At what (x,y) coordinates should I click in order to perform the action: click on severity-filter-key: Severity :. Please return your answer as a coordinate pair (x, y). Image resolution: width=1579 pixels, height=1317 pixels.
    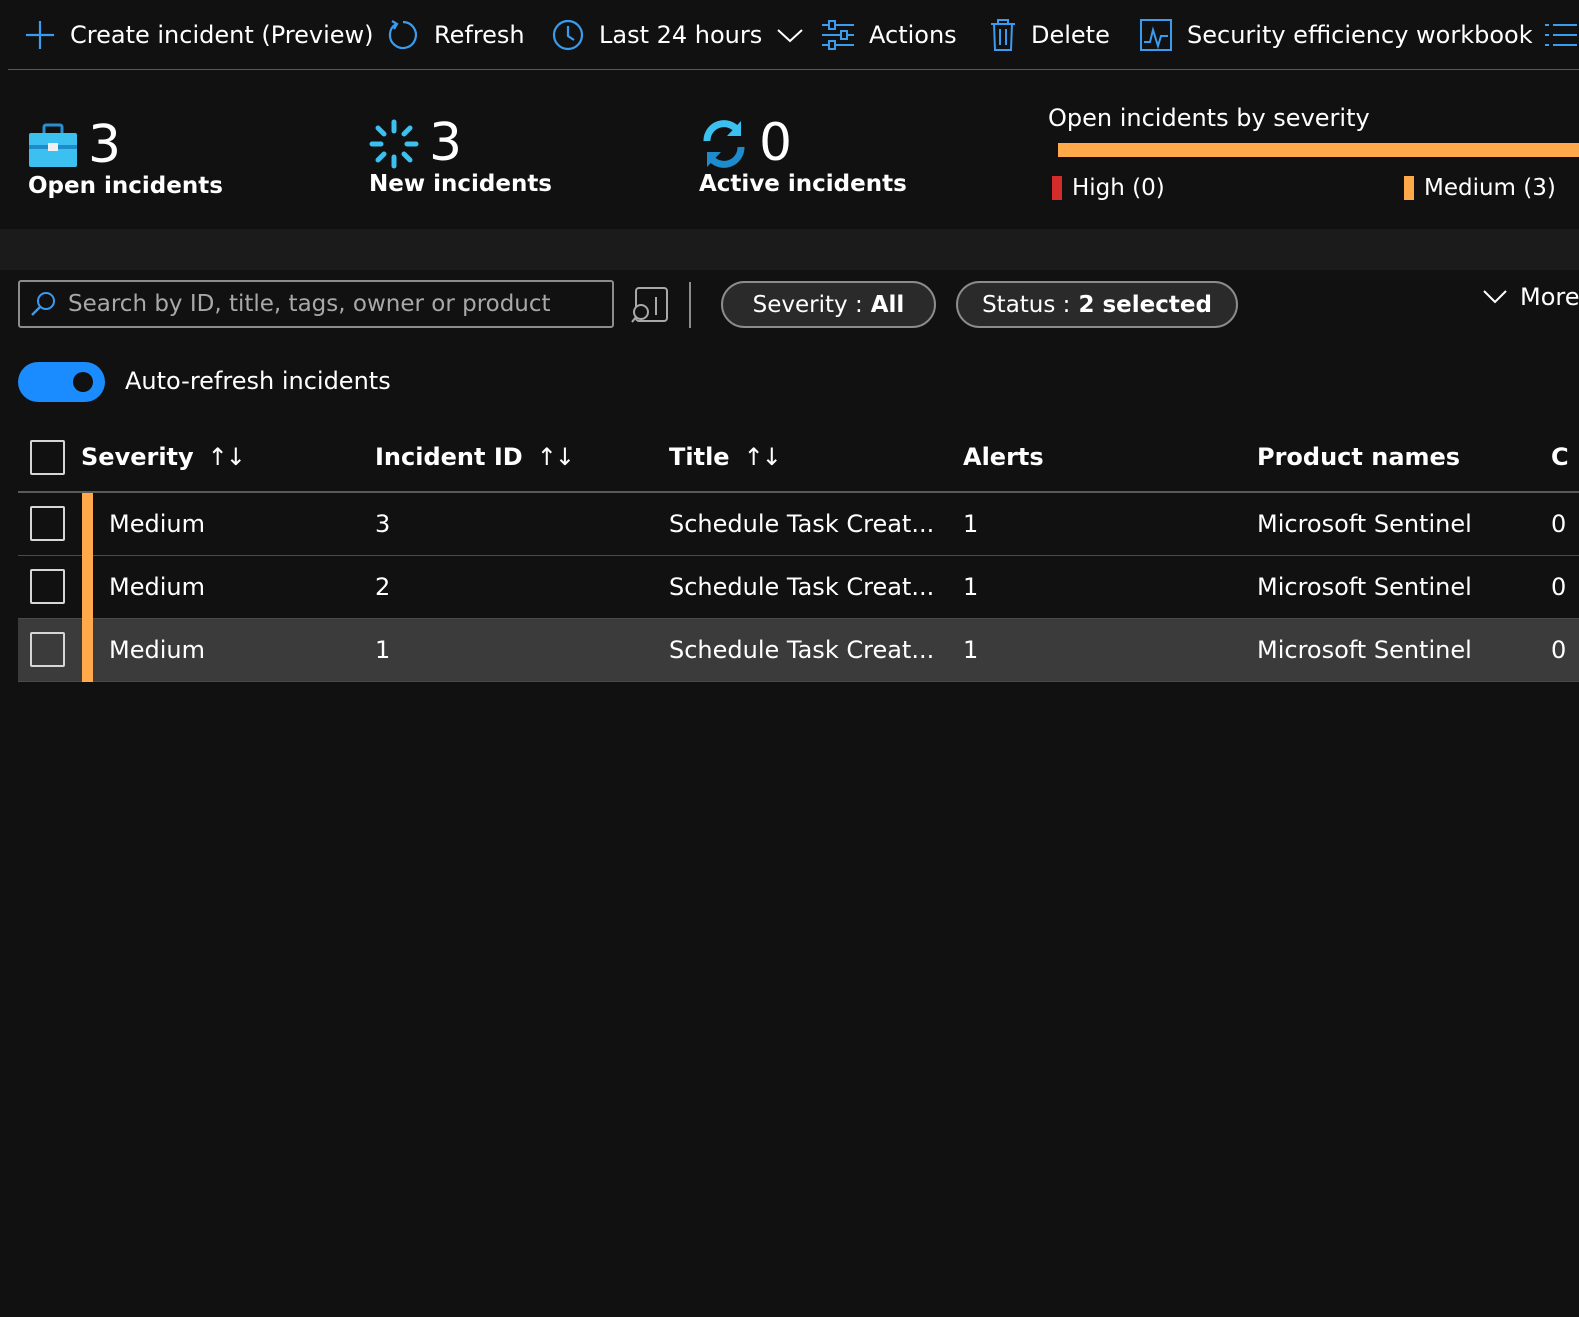
    Looking at the image, I should click on (807, 304).